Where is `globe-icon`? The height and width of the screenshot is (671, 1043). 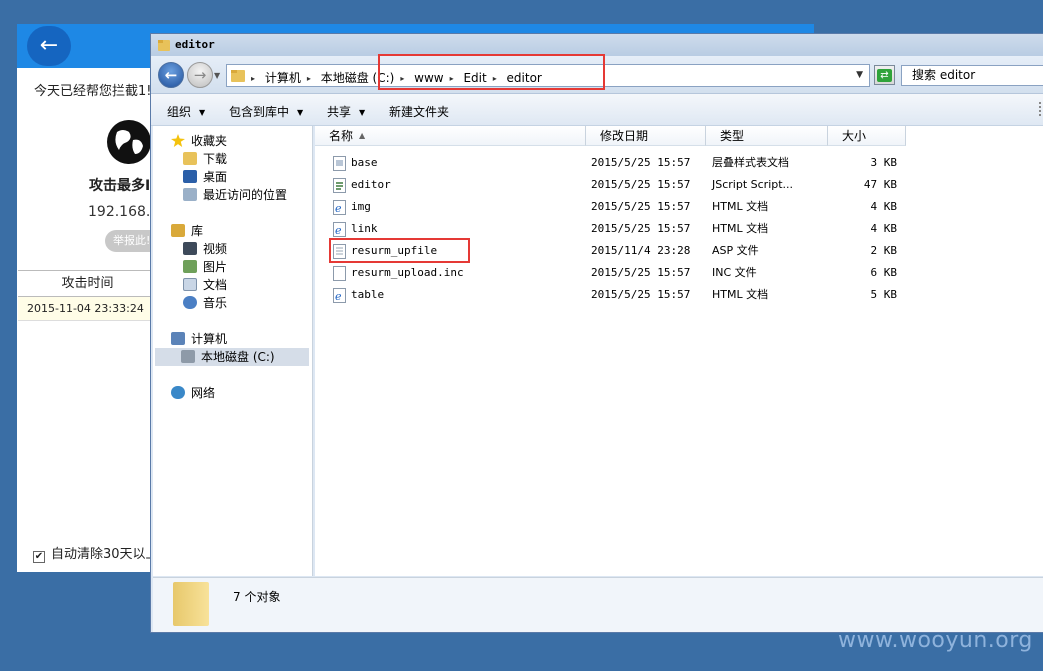 globe-icon is located at coordinates (129, 142).